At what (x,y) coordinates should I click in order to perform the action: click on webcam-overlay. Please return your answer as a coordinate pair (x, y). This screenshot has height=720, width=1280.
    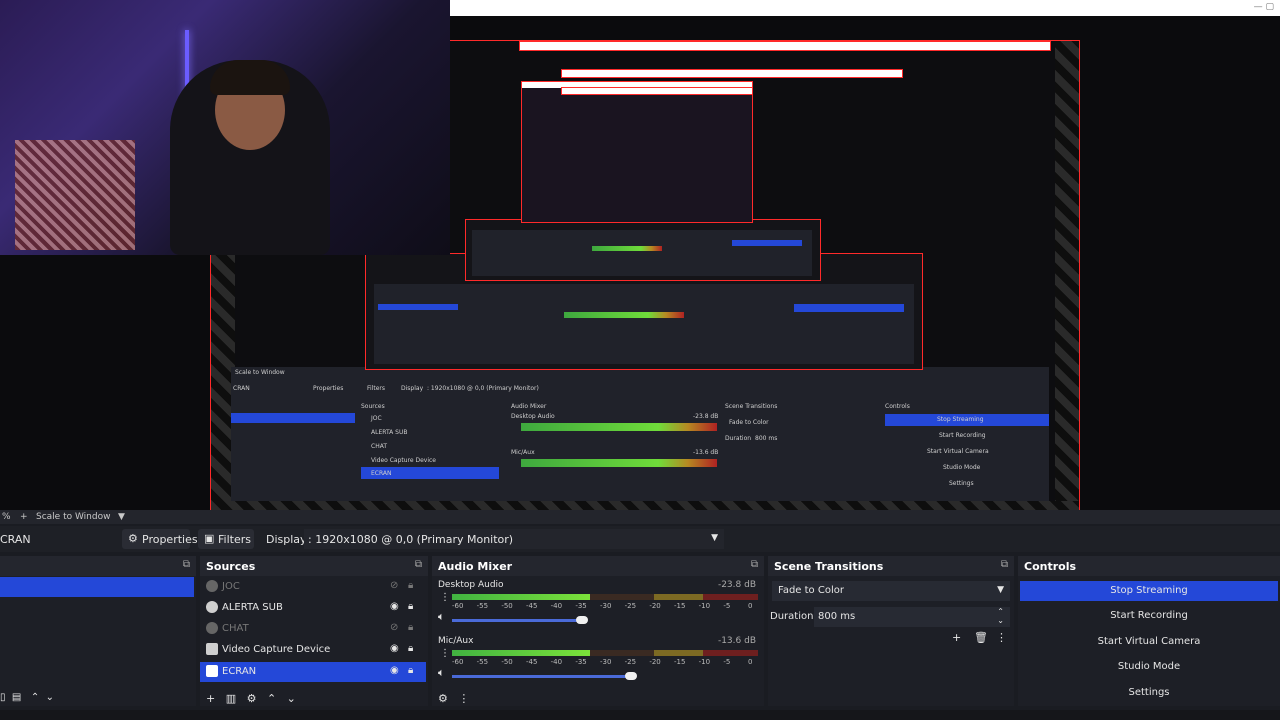
    Looking at the image, I should click on (225, 127).